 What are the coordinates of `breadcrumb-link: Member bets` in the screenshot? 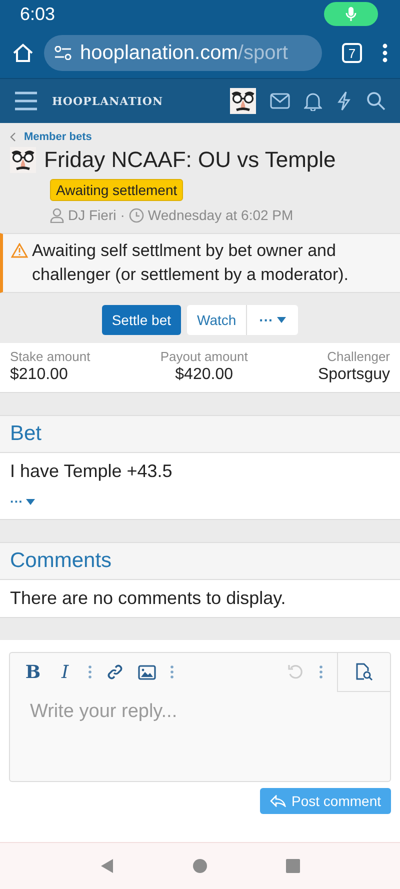 It's located at (58, 137).